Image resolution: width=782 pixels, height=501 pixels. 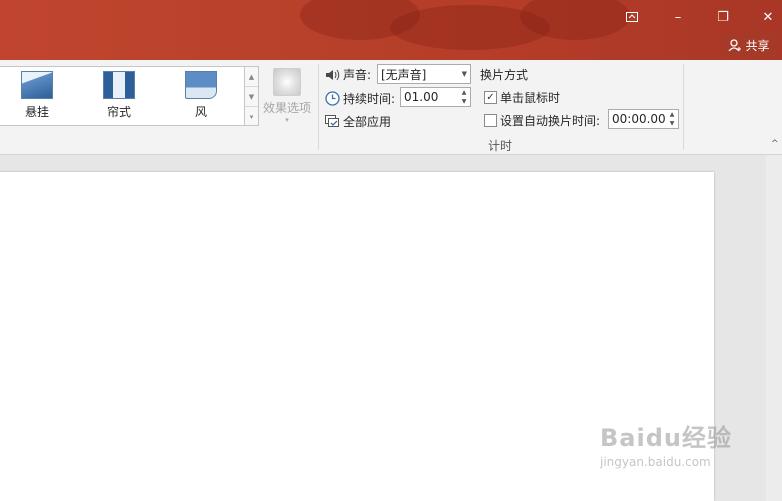 What do you see at coordinates (550, 121) in the screenshot?
I see `after-label: 设置自动换片时间:` at bounding box center [550, 121].